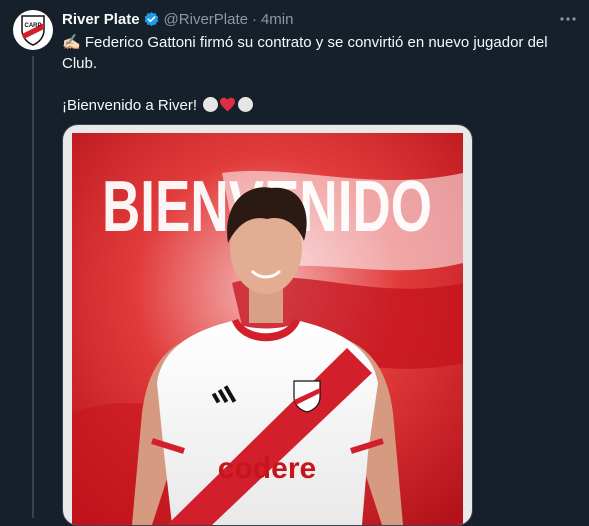  I want to click on tweet-header: River Plate @RiverPlate · 4min, so click(177, 19).